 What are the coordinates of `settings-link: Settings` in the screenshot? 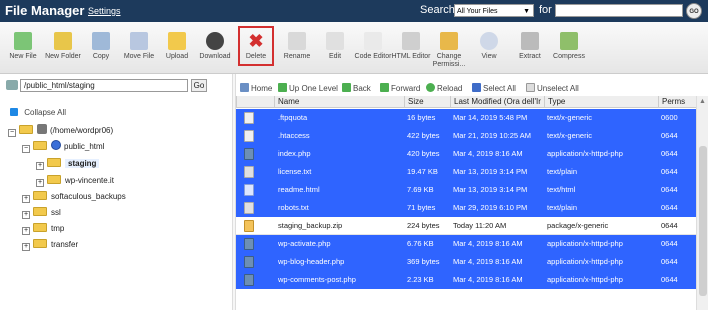 It's located at (104, 11).